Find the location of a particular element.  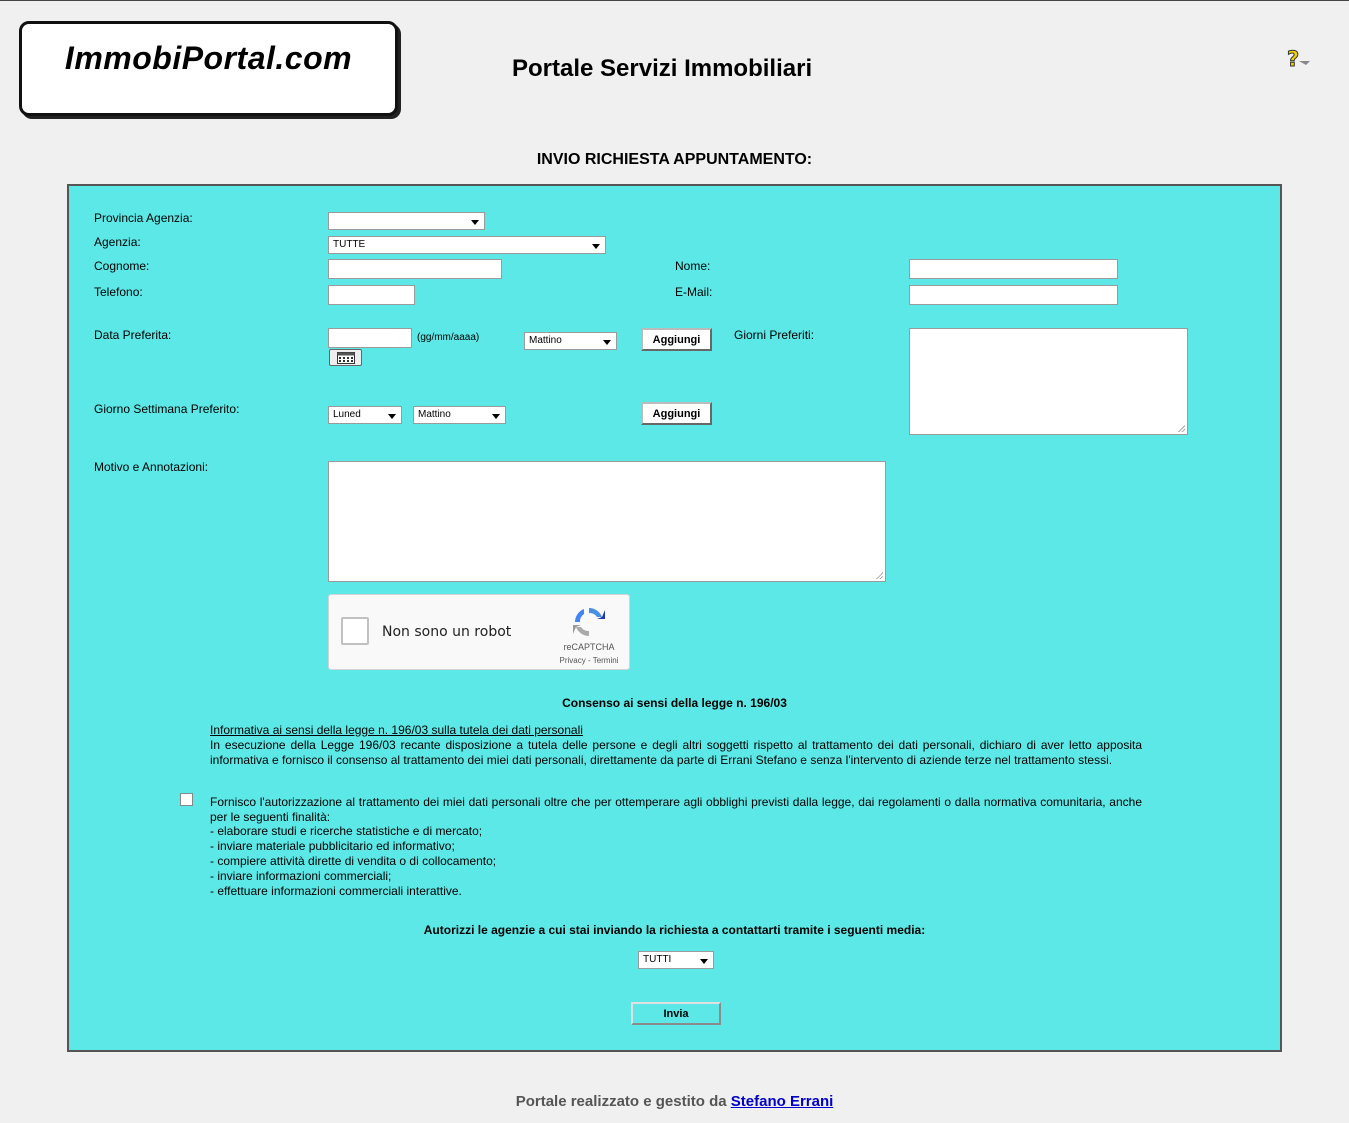

motivo-label: Motivo e Annotazioni: is located at coordinates (151, 467).